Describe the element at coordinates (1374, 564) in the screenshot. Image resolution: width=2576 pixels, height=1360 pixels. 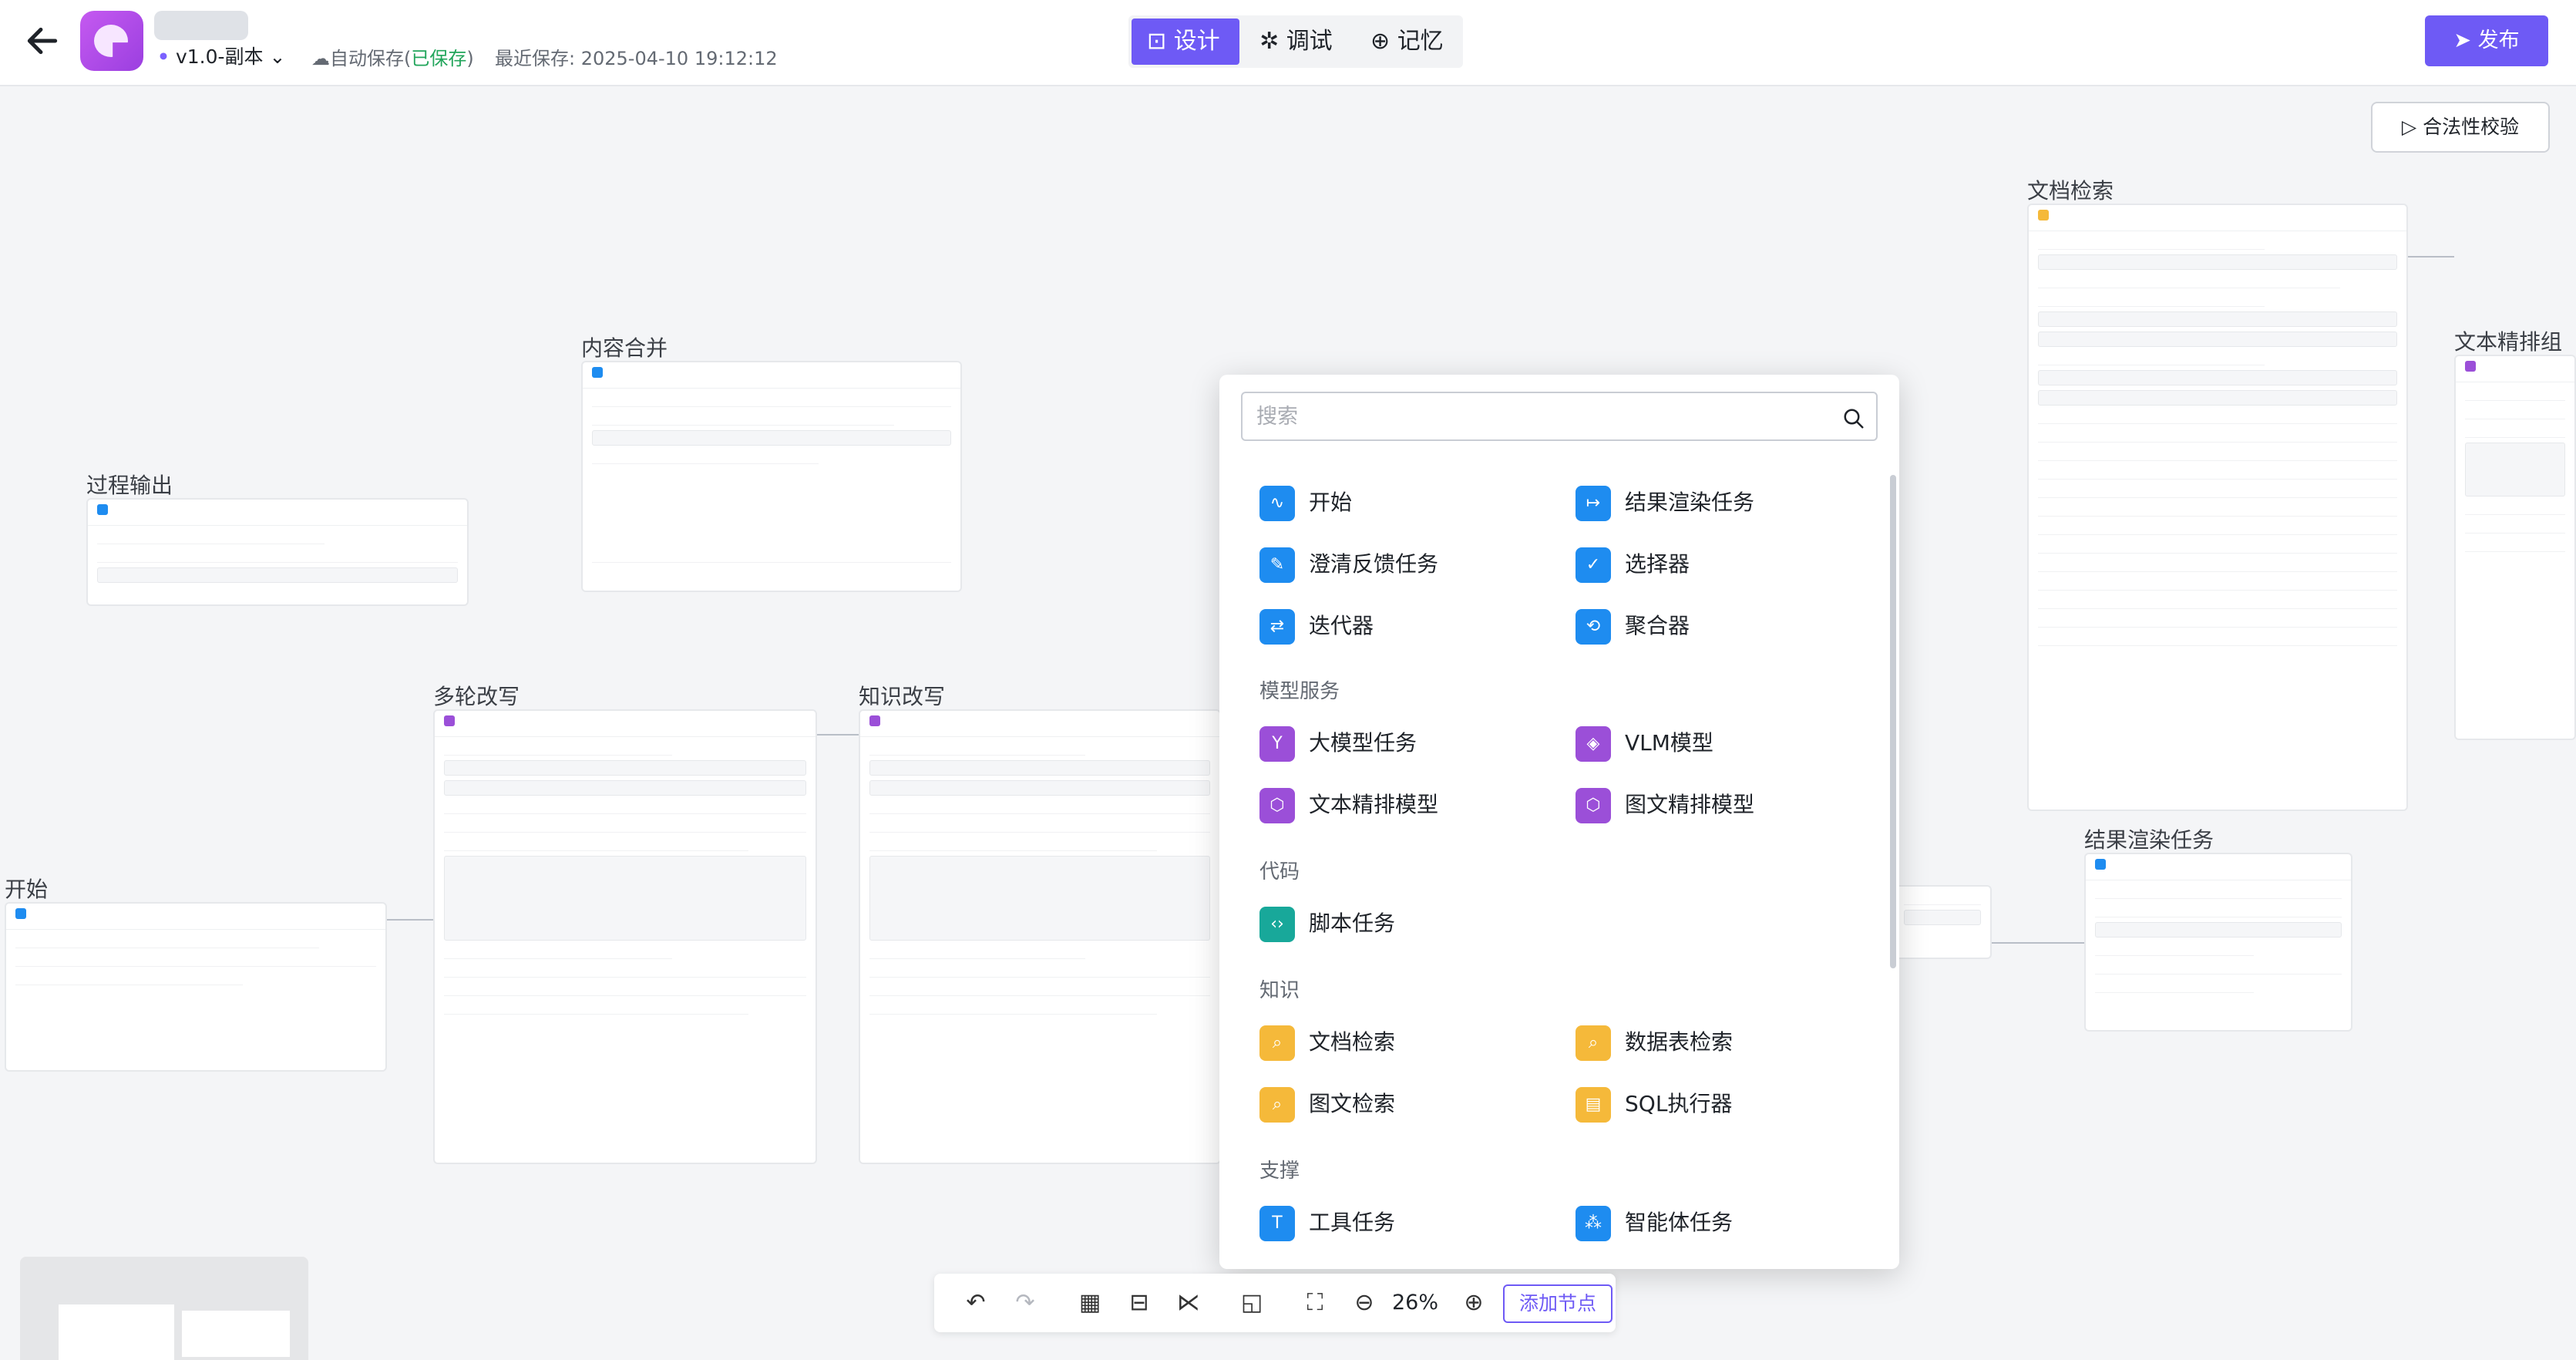
I see `menu-item-label: 澄清反馈任务` at that location.